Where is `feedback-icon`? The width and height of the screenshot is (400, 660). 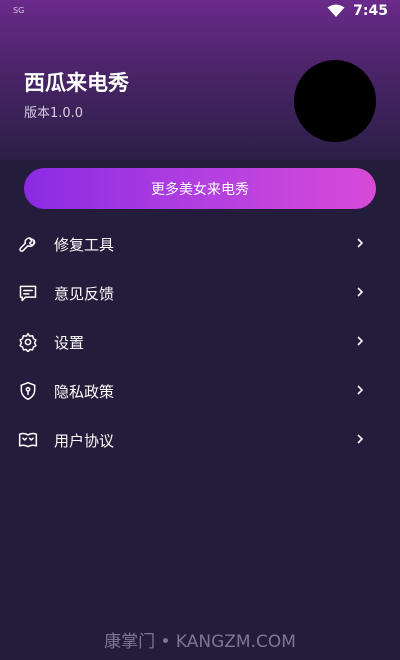 feedback-icon is located at coordinates (28, 293).